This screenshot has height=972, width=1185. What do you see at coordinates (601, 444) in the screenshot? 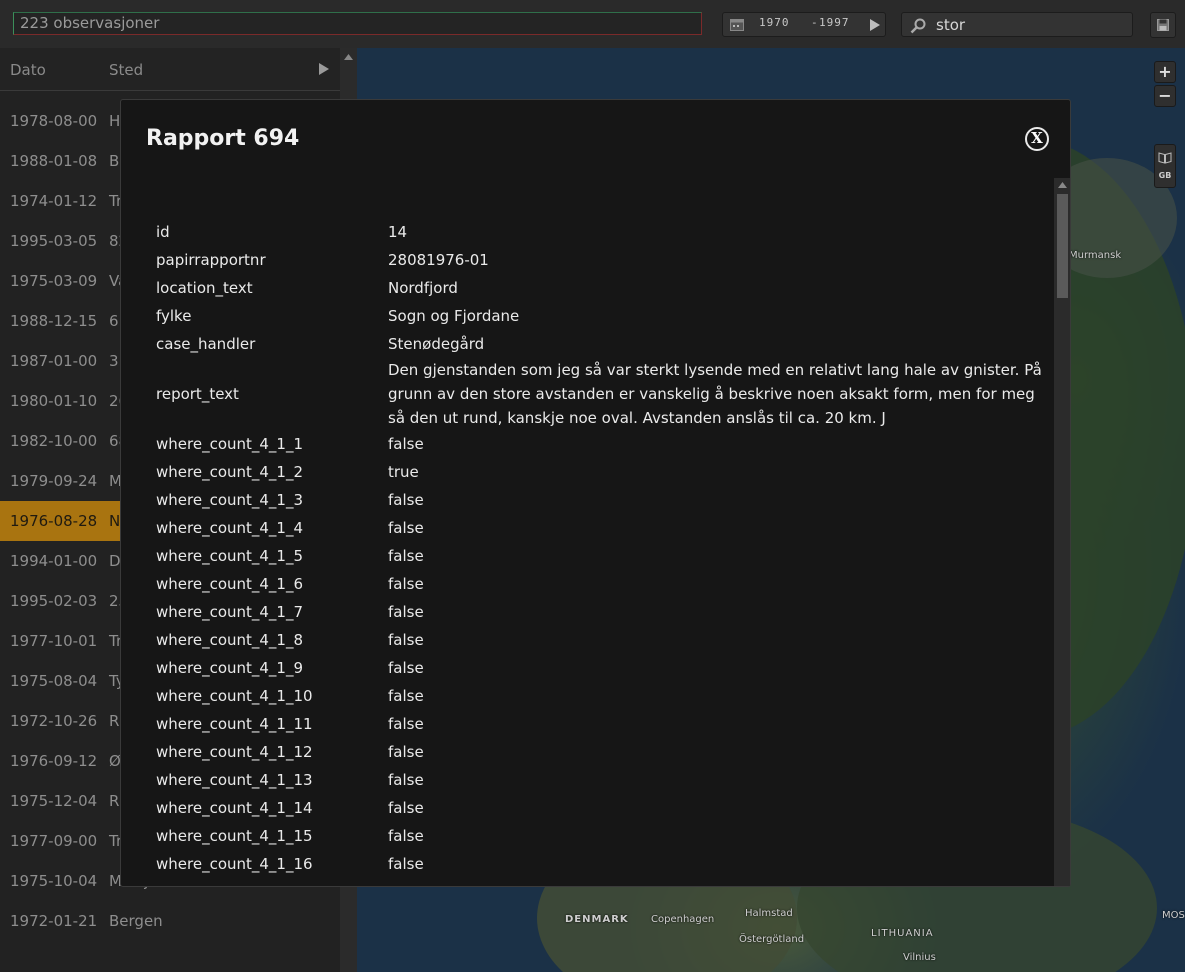
I see `field-row: where_count_4_1_1 false` at bounding box center [601, 444].